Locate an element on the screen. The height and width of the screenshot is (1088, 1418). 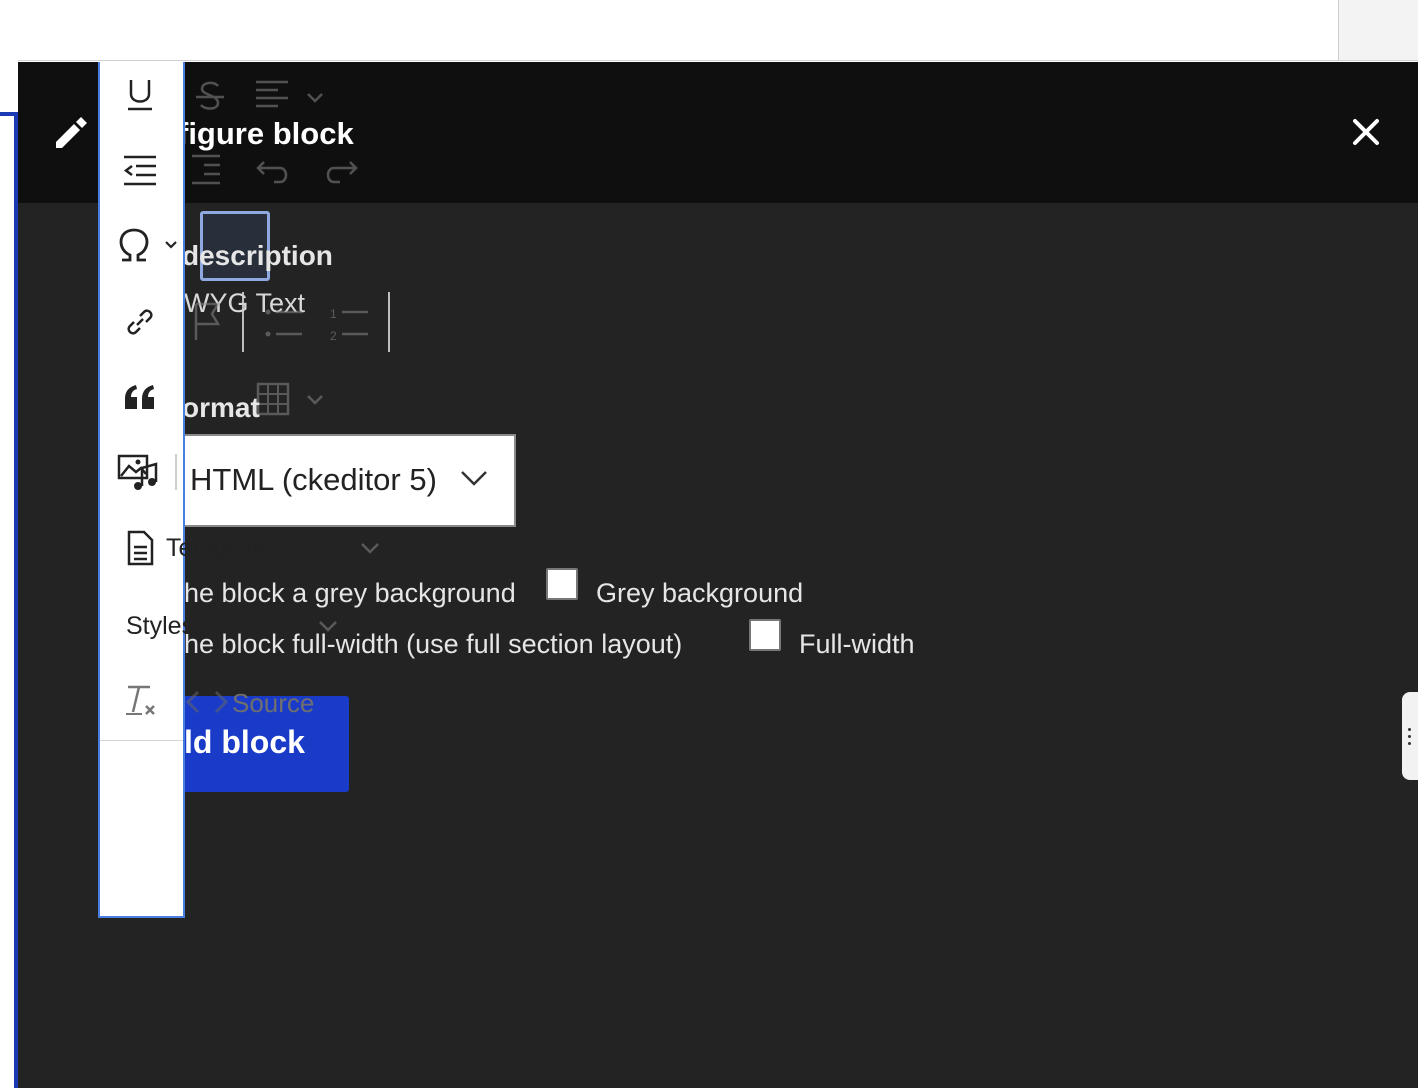
blockquote-icon is located at coordinates (139, 397).